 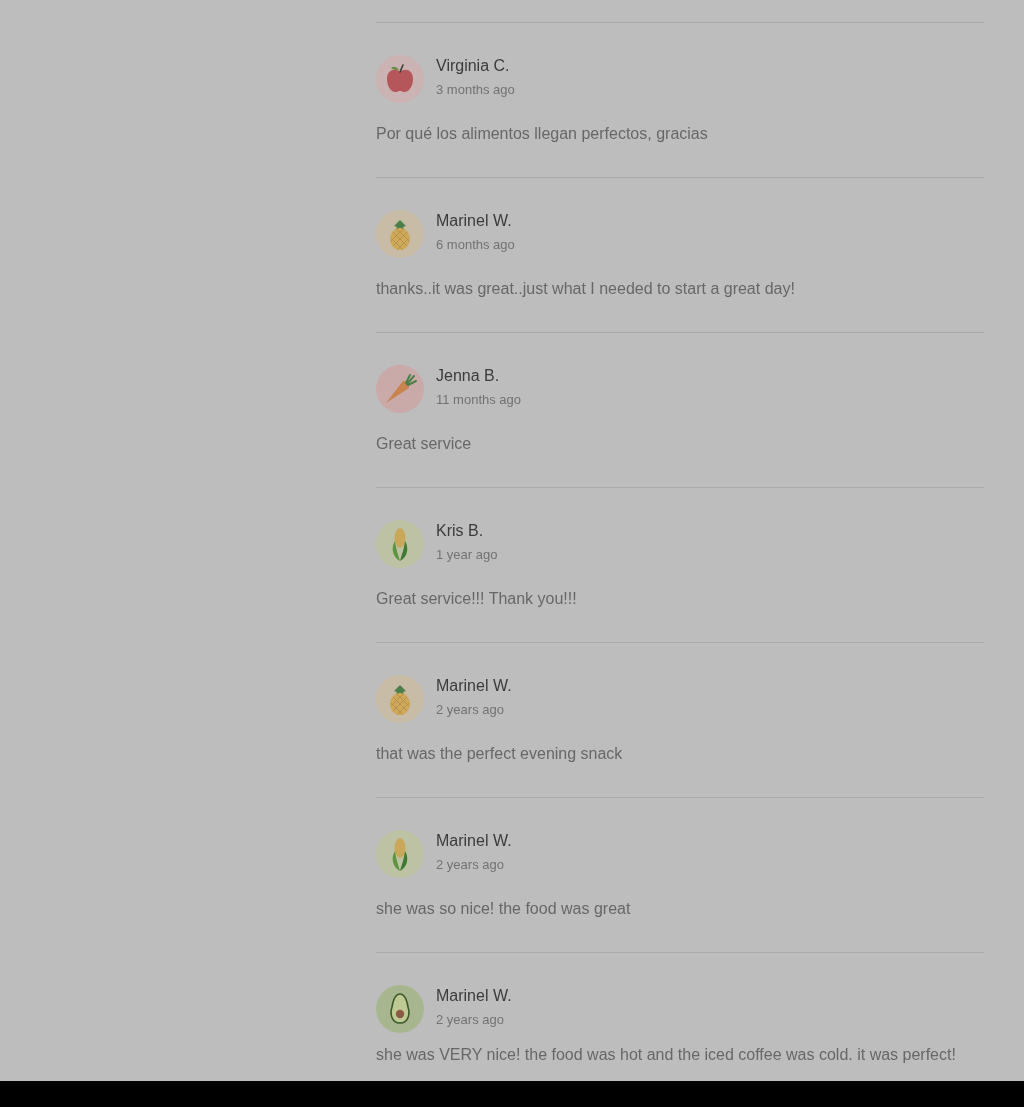 What do you see at coordinates (504, 909) in the screenshot?
I see `review-text: she was so nice! the food was great` at bounding box center [504, 909].